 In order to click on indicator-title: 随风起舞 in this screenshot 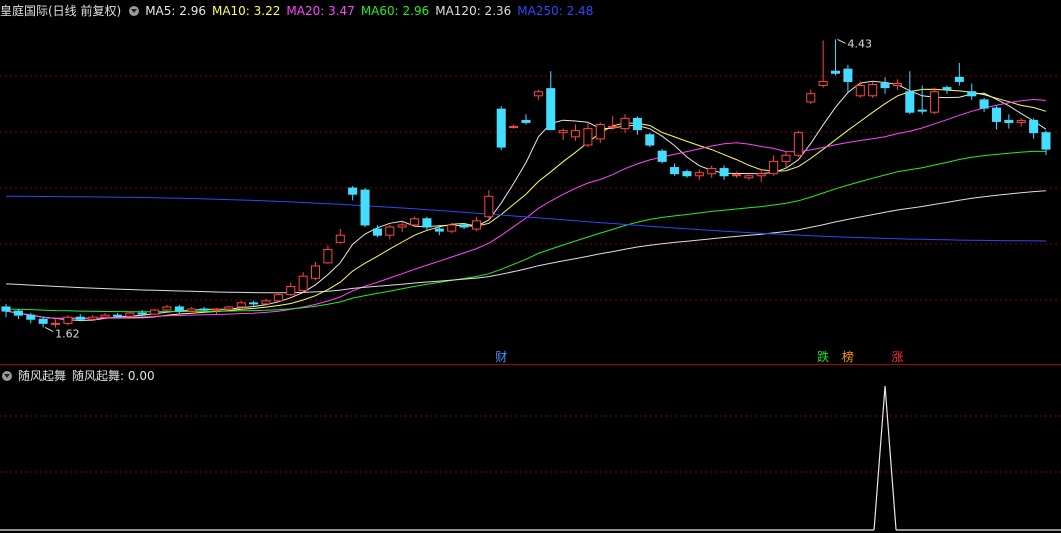, I will do `click(42, 376)`.